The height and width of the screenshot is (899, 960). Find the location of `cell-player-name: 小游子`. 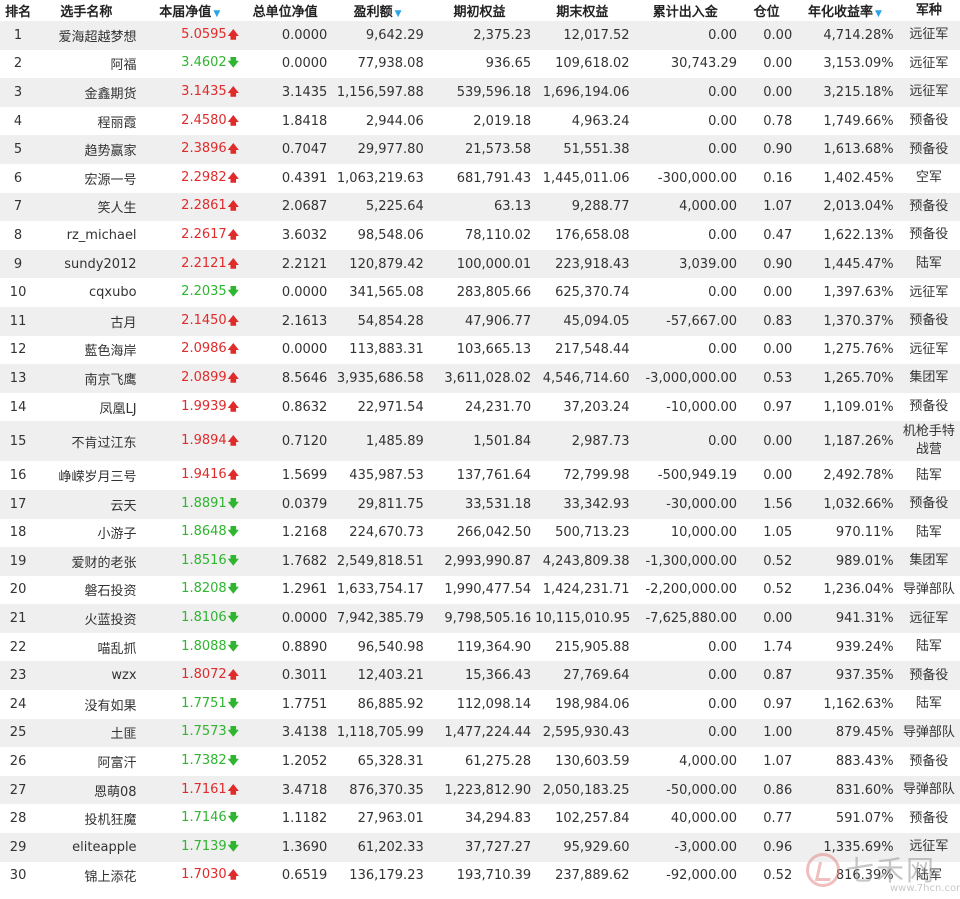

cell-player-name: 小游子 is located at coordinates (88, 533).